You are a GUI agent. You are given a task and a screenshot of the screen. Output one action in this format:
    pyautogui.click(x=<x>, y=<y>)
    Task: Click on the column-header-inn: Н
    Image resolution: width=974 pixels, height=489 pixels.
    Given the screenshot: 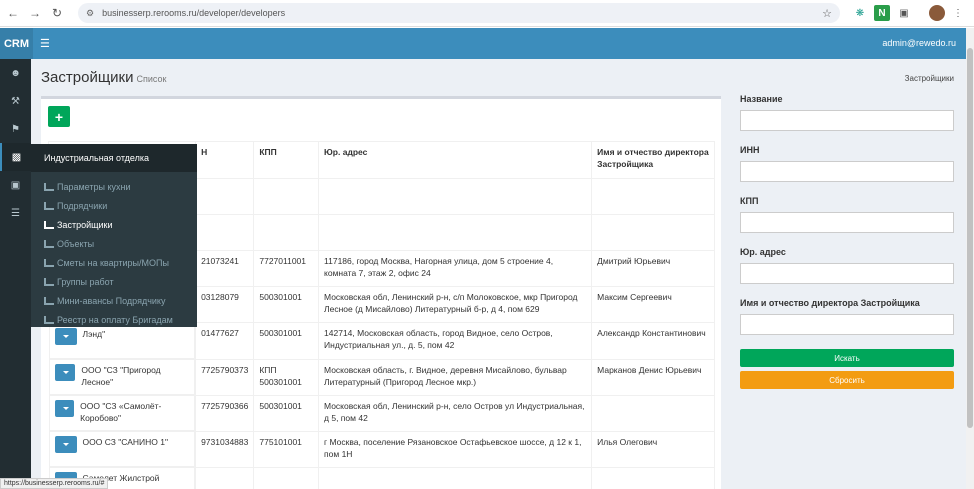 What is the action you would take?
    pyautogui.click(x=225, y=160)
    